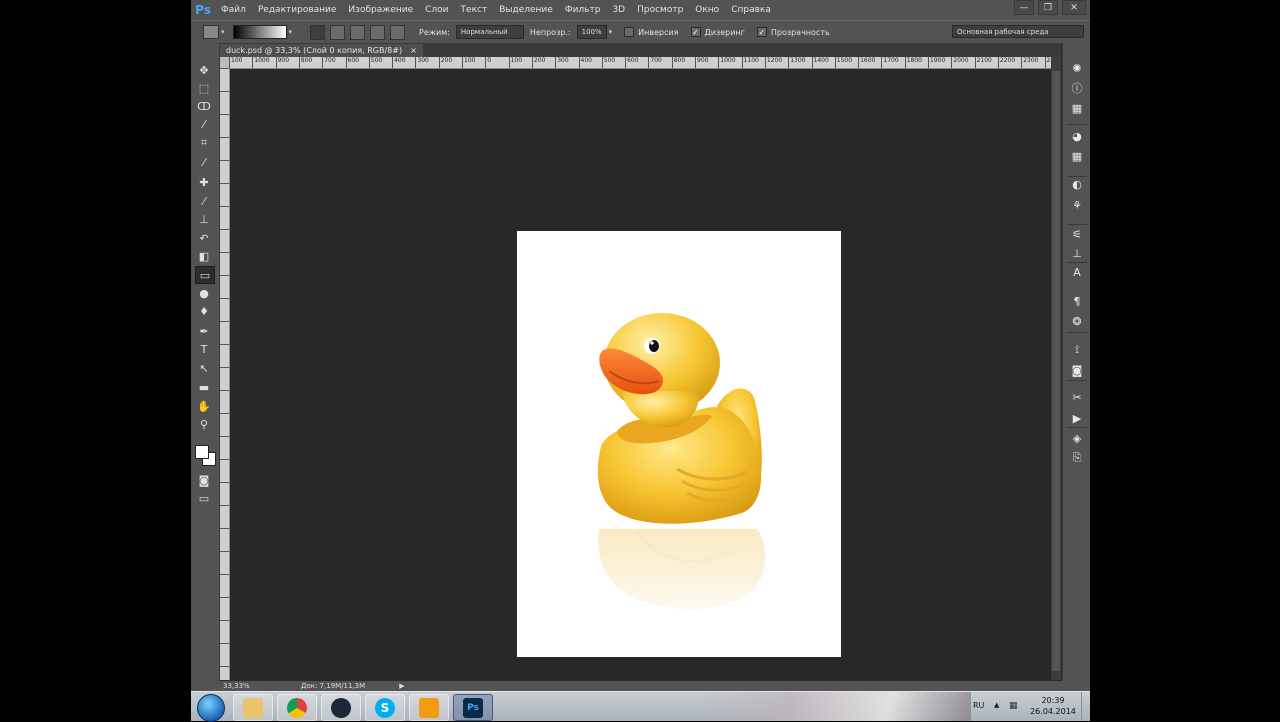  Describe the element at coordinates (978, 705) in the screenshot. I see `language-indicator: RU` at that location.